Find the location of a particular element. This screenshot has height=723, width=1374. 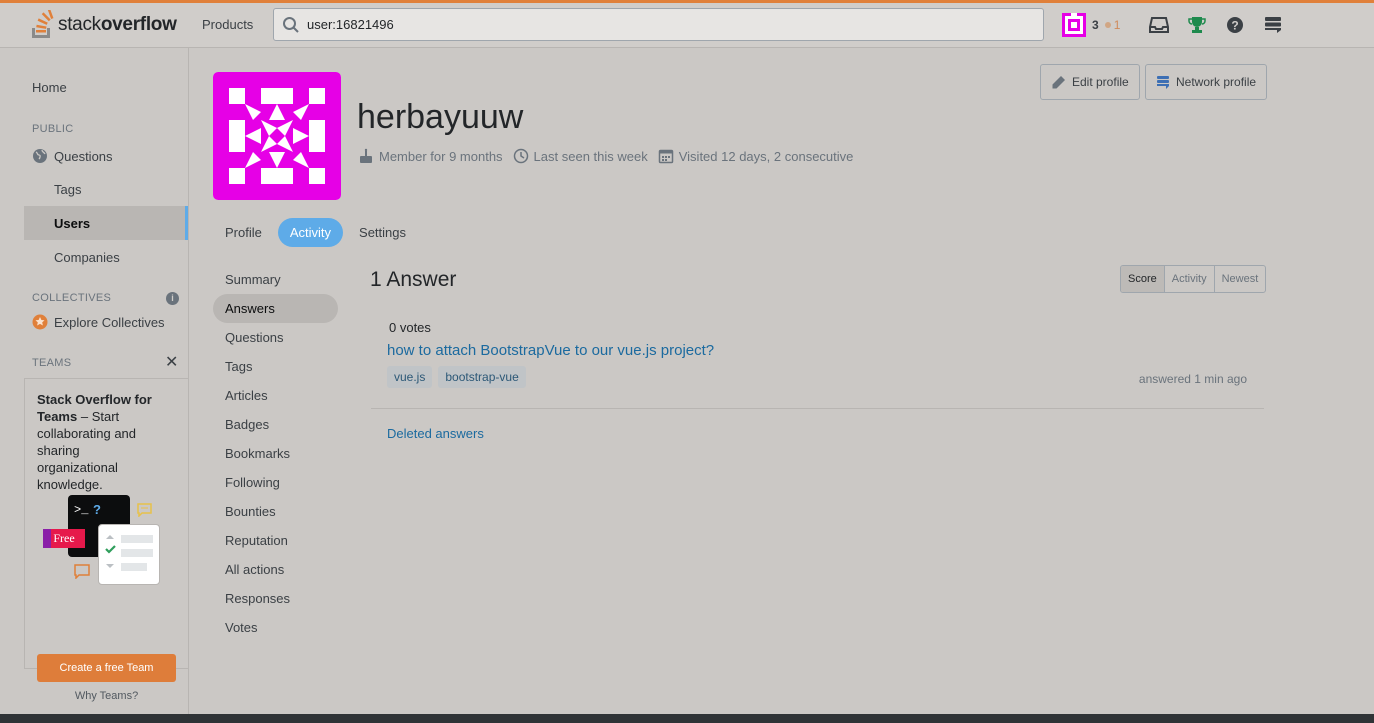

visited: Visited 12 days, 2 consecutive is located at coordinates (756, 156).